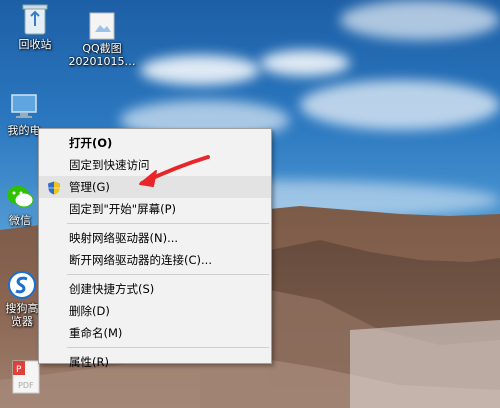  I want to click on menu-item-manage: 管理(G), so click(155, 187).